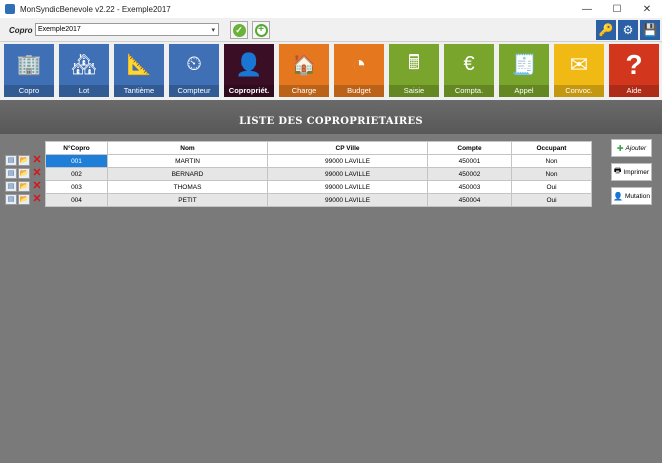  What do you see at coordinates (194, 64) in the screenshot?
I see `meter-icon: ⏲` at bounding box center [194, 64].